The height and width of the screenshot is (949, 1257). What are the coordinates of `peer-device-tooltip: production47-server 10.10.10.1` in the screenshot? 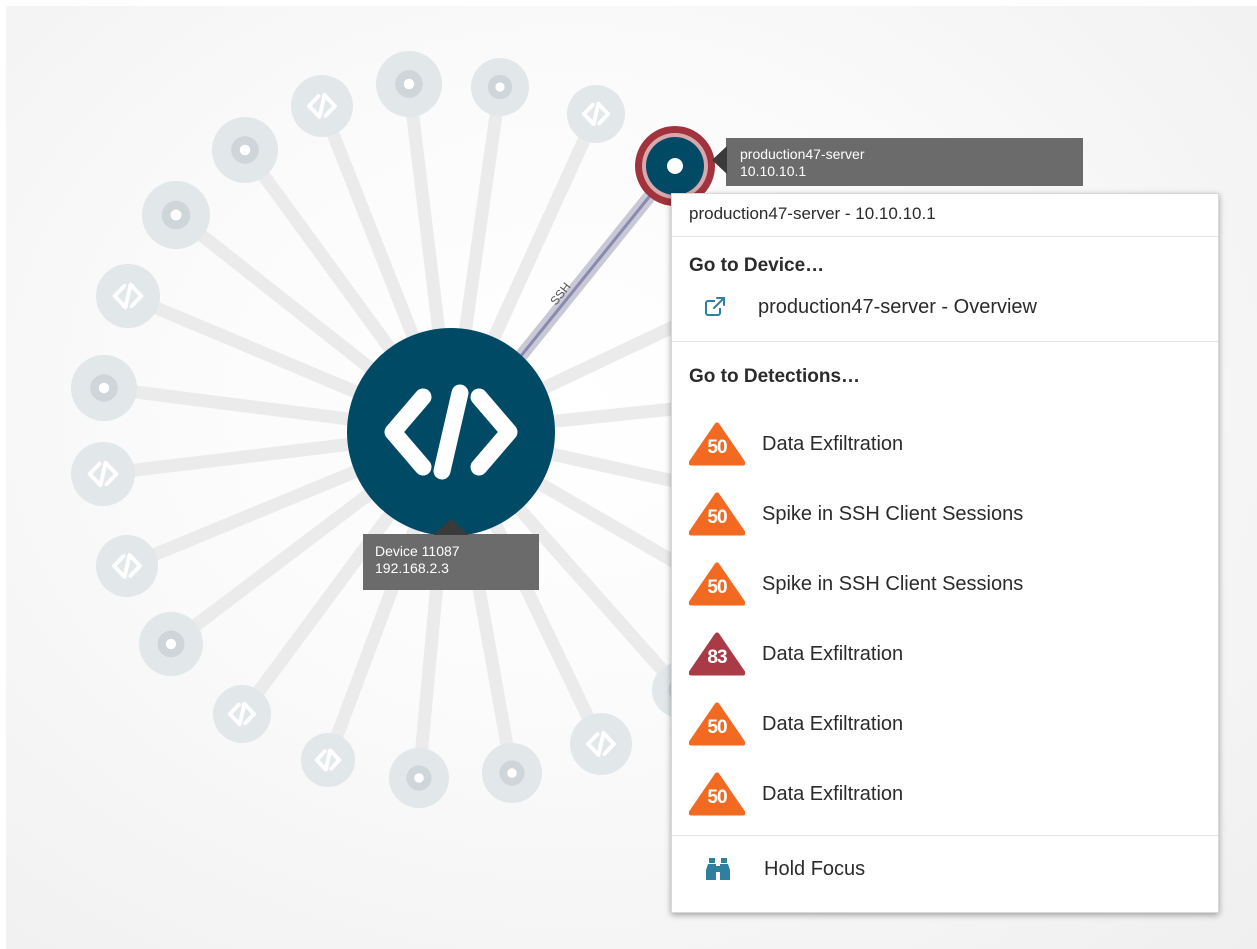 It's located at (897, 162).